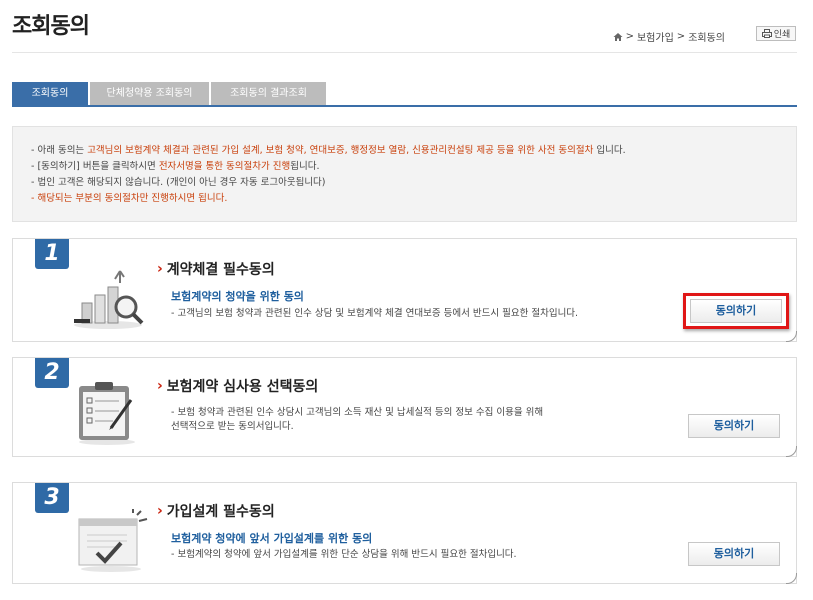 The height and width of the screenshot is (600, 813). I want to click on tab-group-consent: 단체청약용 조회동의, so click(149, 93).